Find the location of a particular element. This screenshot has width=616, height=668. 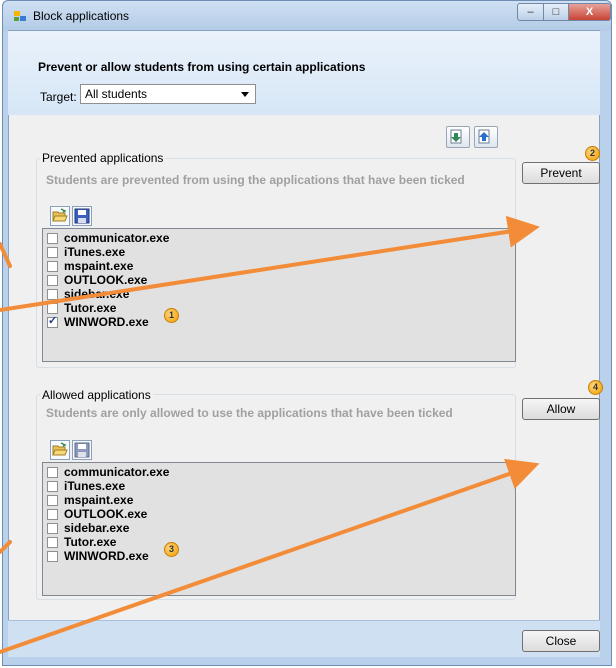

window-title: Block applications is located at coordinates (81, 16).